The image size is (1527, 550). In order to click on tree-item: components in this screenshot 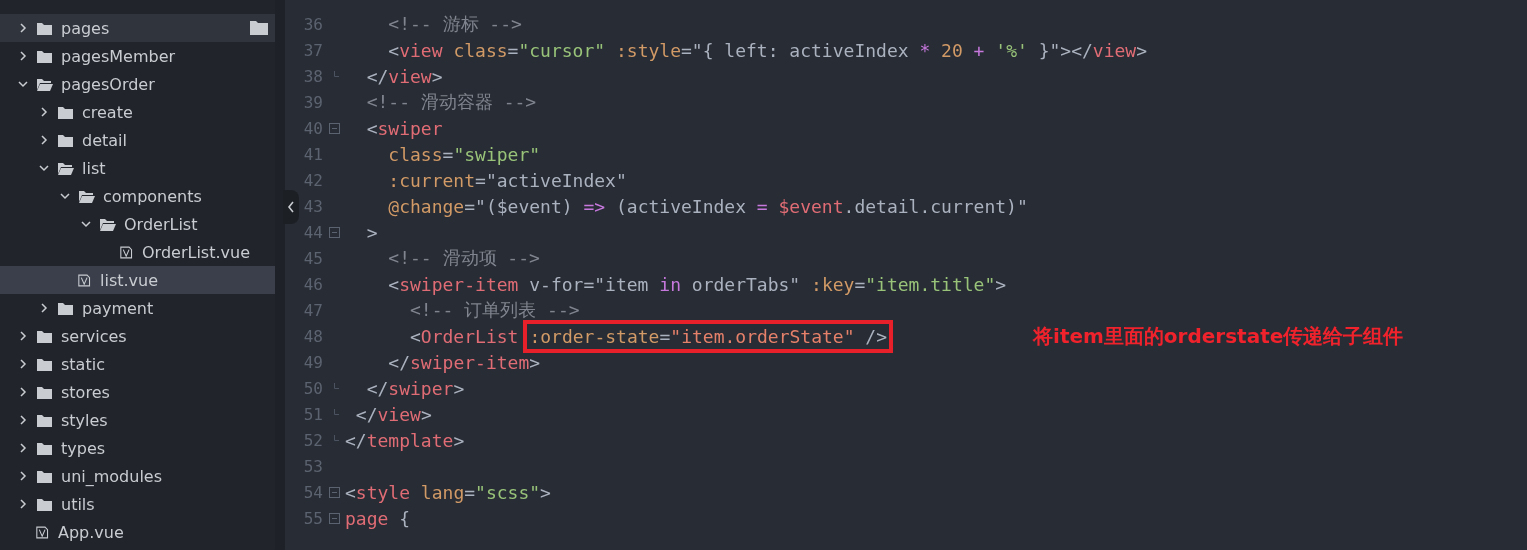, I will do `click(137, 196)`.